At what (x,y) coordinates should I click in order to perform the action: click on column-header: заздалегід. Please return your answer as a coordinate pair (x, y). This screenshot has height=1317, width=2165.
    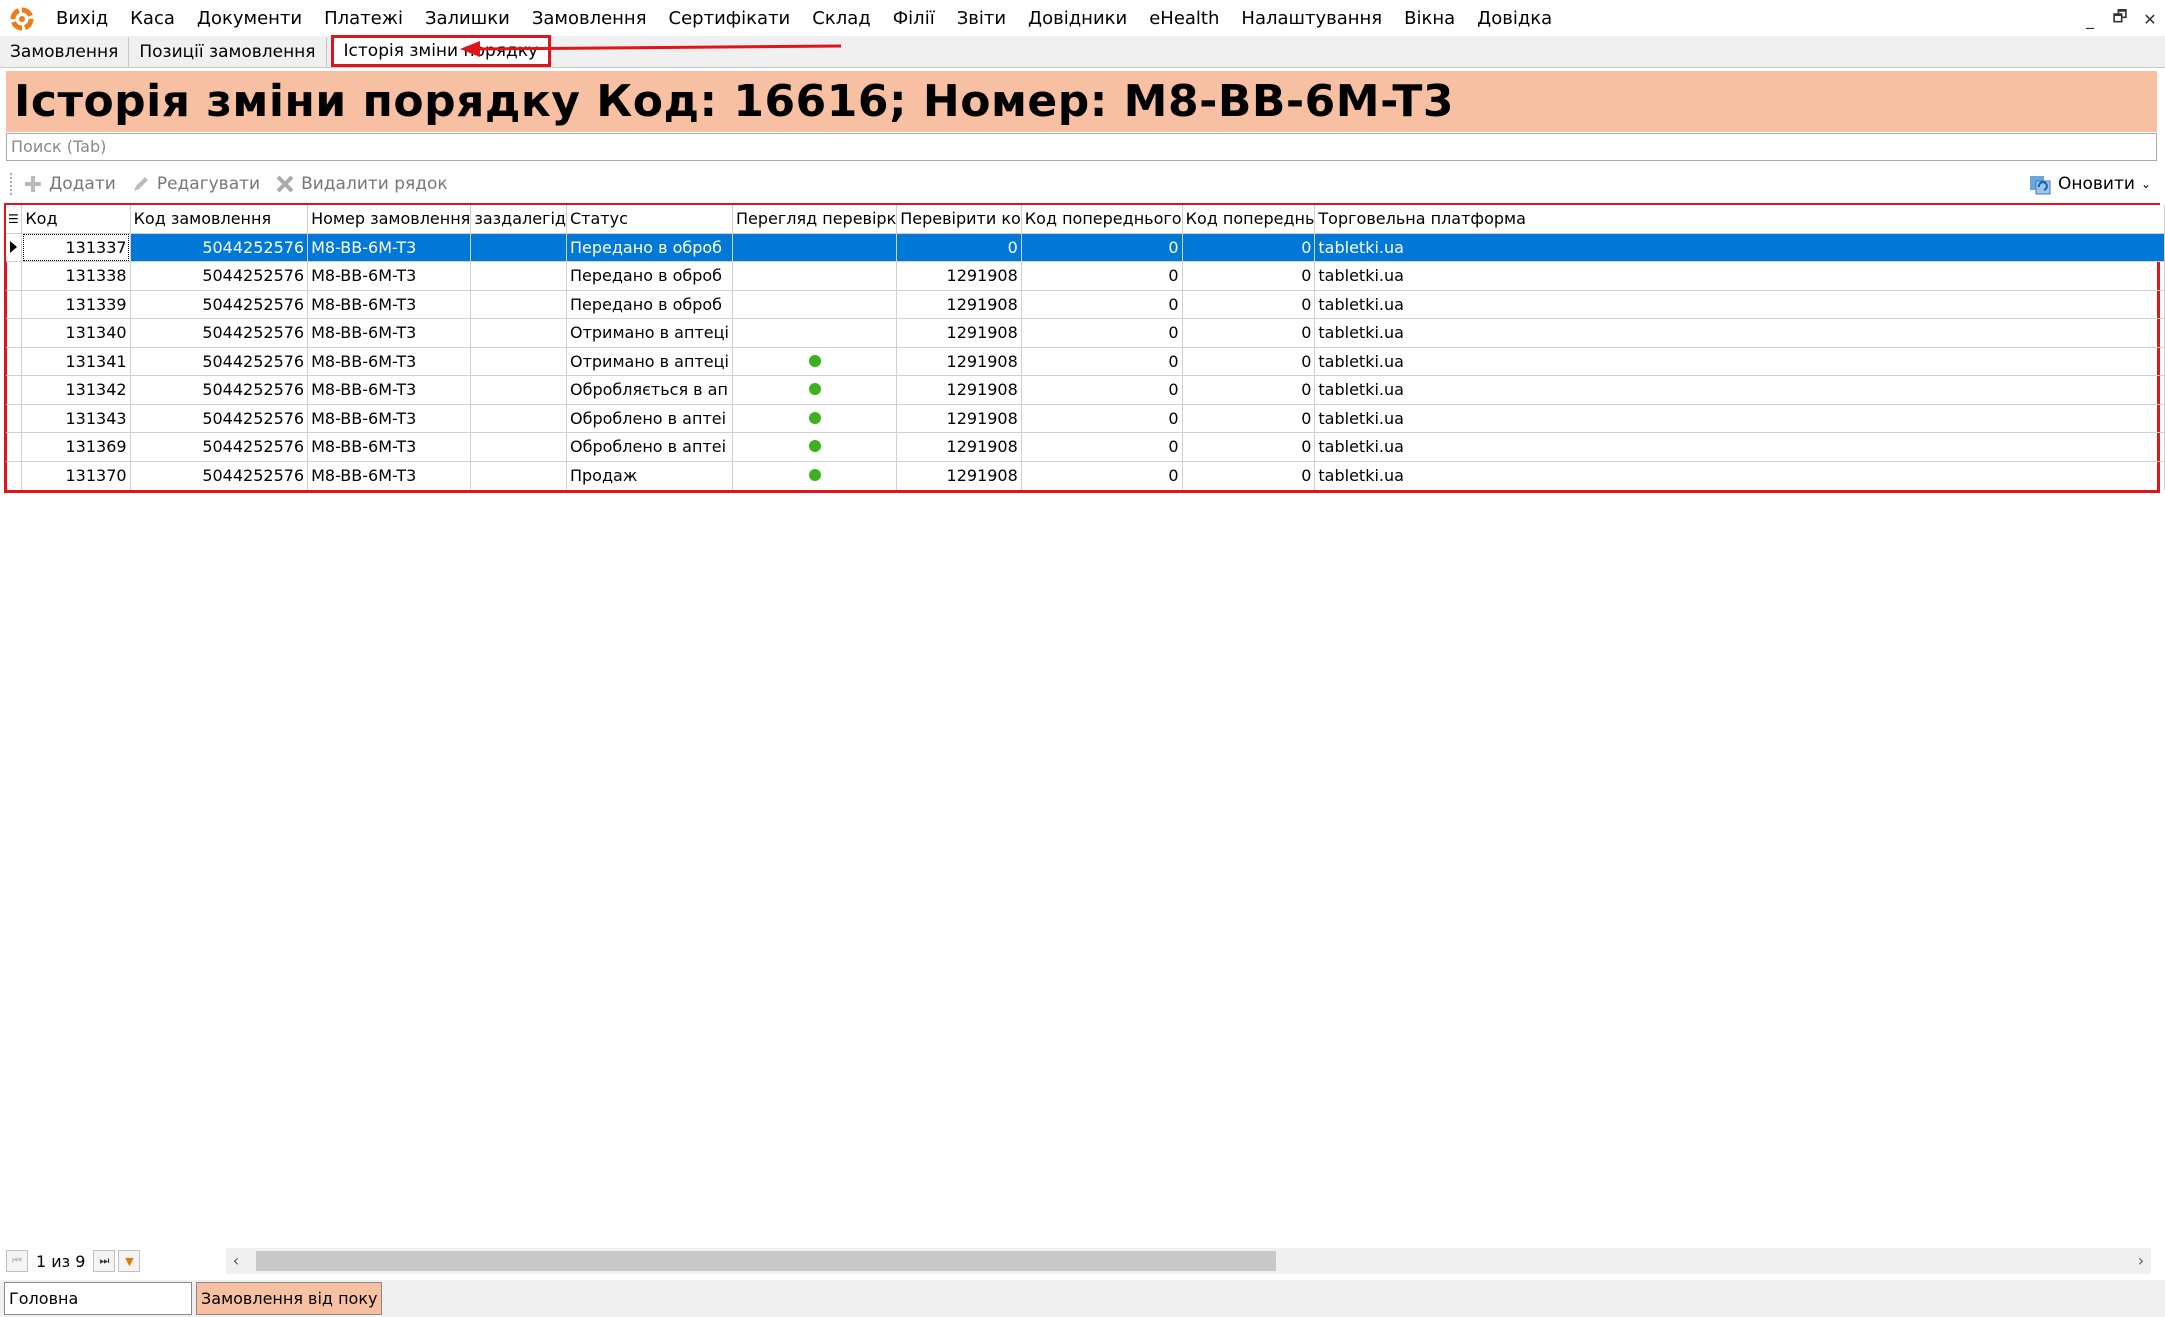
    Looking at the image, I should click on (518, 219).